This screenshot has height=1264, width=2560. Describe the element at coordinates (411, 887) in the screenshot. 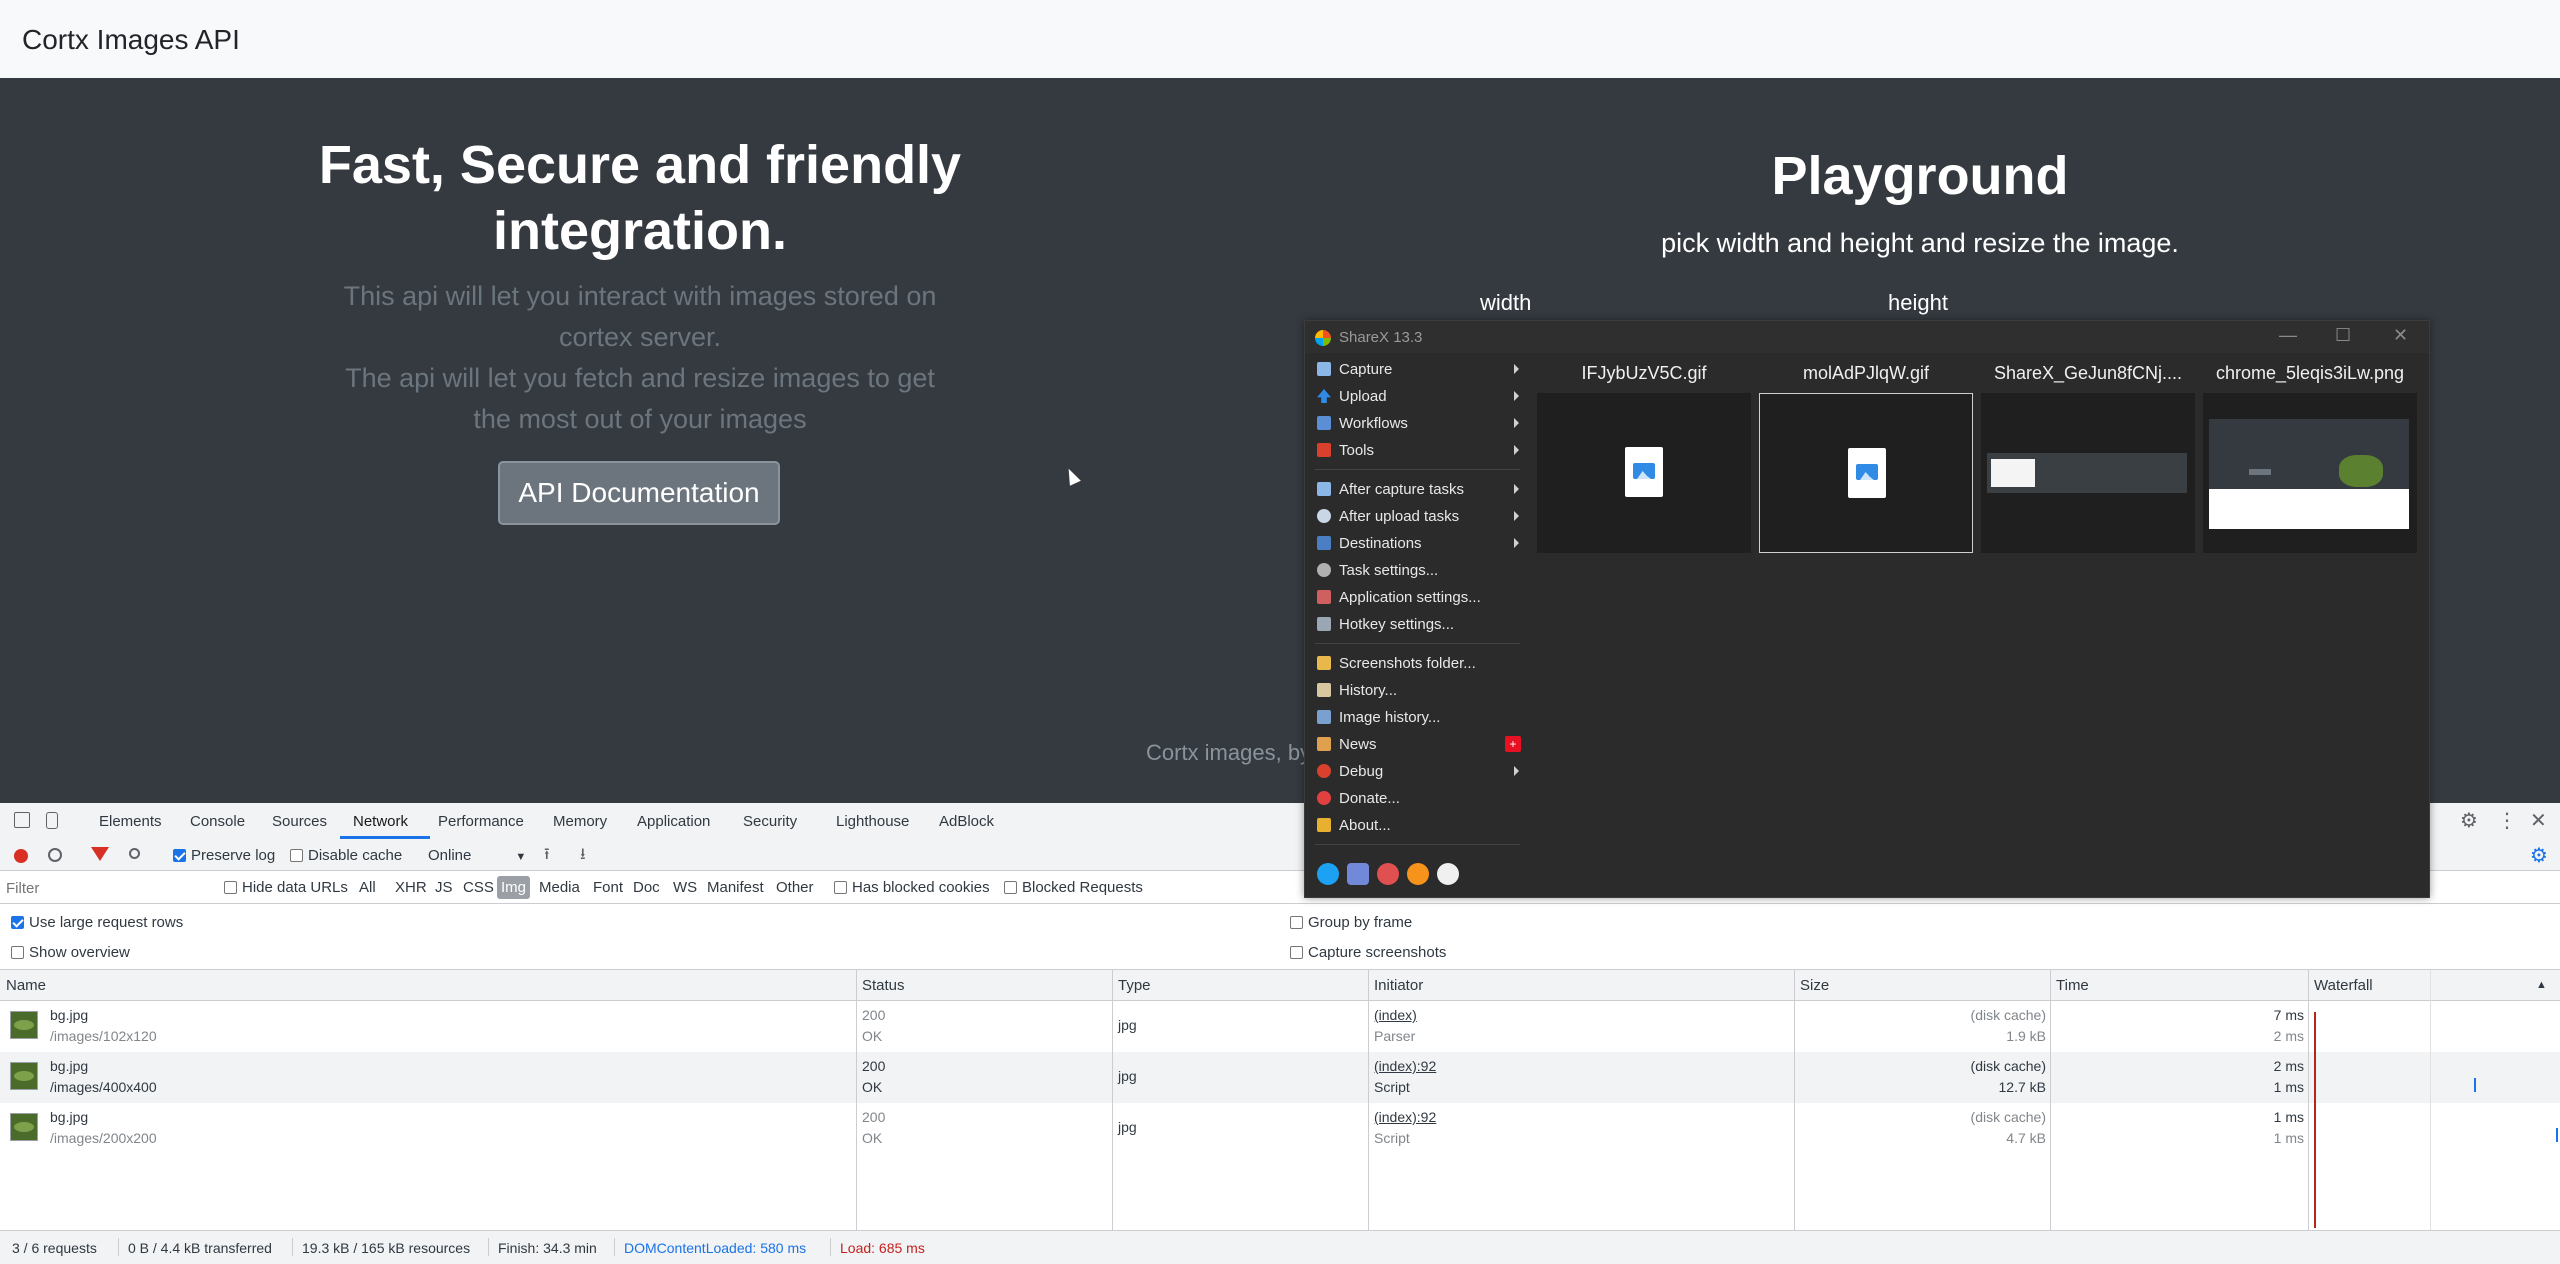

I see `filter-xhr: XHR` at that location.